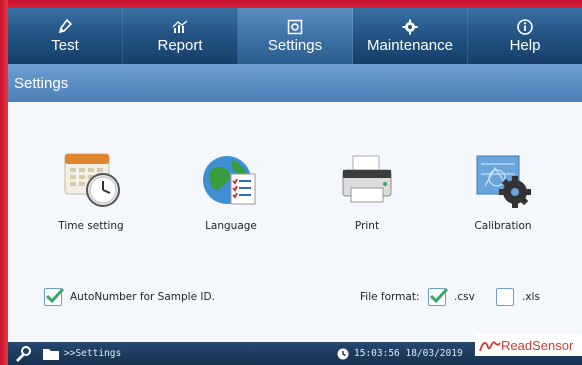 This screenshot has width=582, height=365. What do you see at coordinates (142, 297) in the screenshot?
I see `autonumber-label: AutoNumber for Sample ID.` at bounding box center [142, 297].